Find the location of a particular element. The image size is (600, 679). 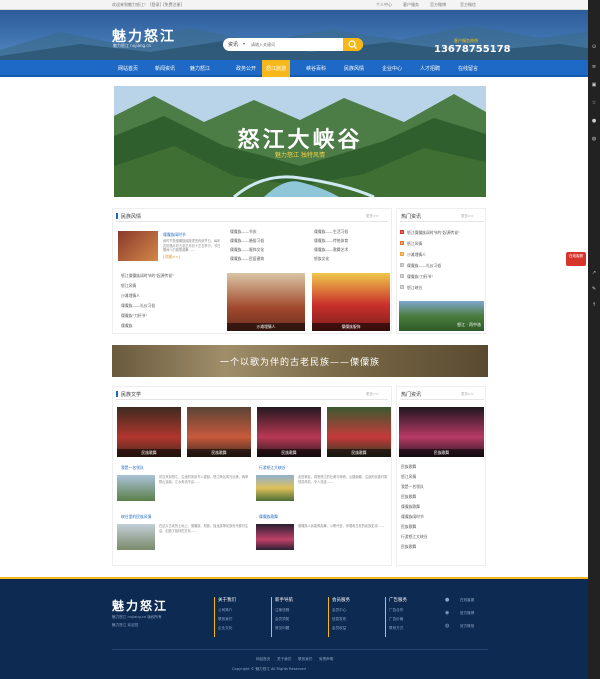

contact-link: 官方微博 is located at coordinates (467, 613).